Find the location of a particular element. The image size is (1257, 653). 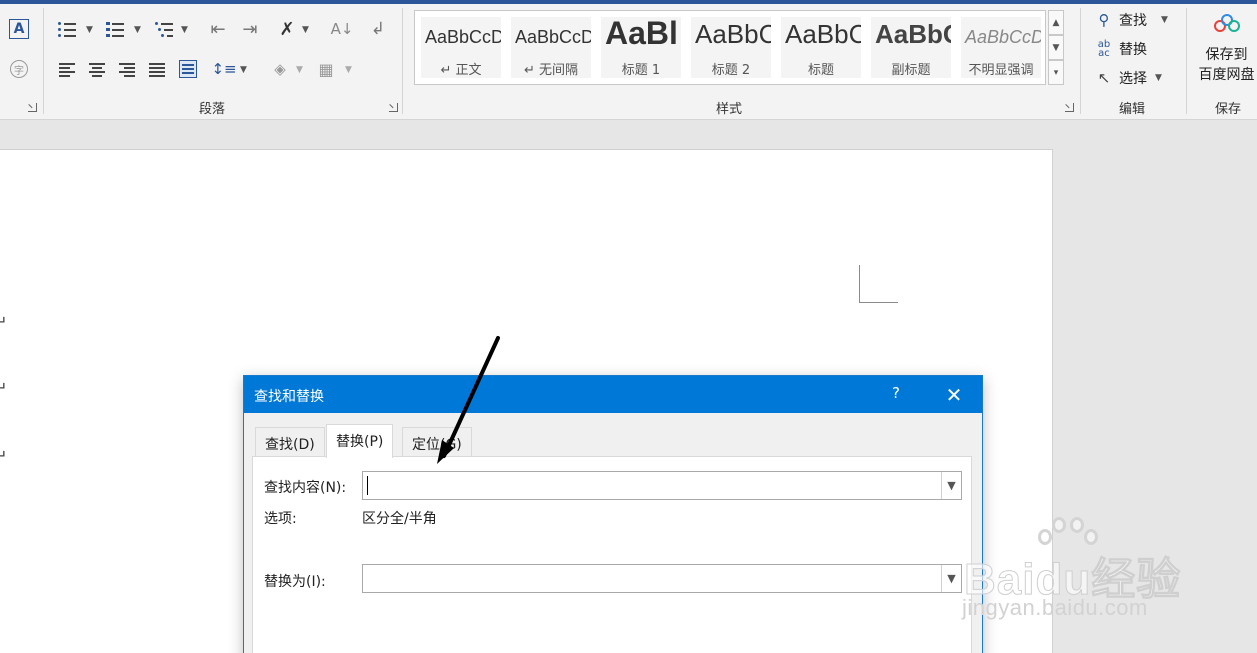

style-tile-heading-2: AaBbC 标题 2 is located at coordinates (731, 47).